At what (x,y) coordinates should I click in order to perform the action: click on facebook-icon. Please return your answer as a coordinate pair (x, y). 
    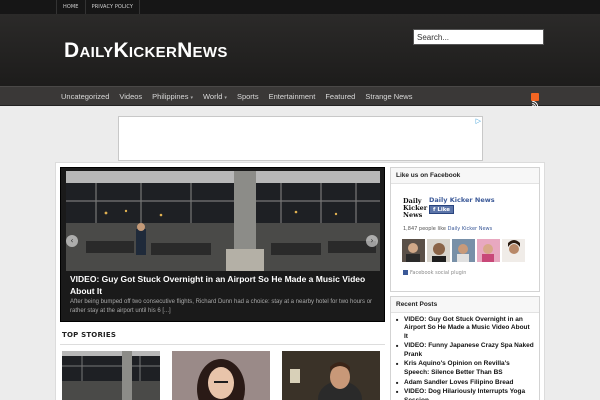
    Looking at the image, I should click on (405, 272).